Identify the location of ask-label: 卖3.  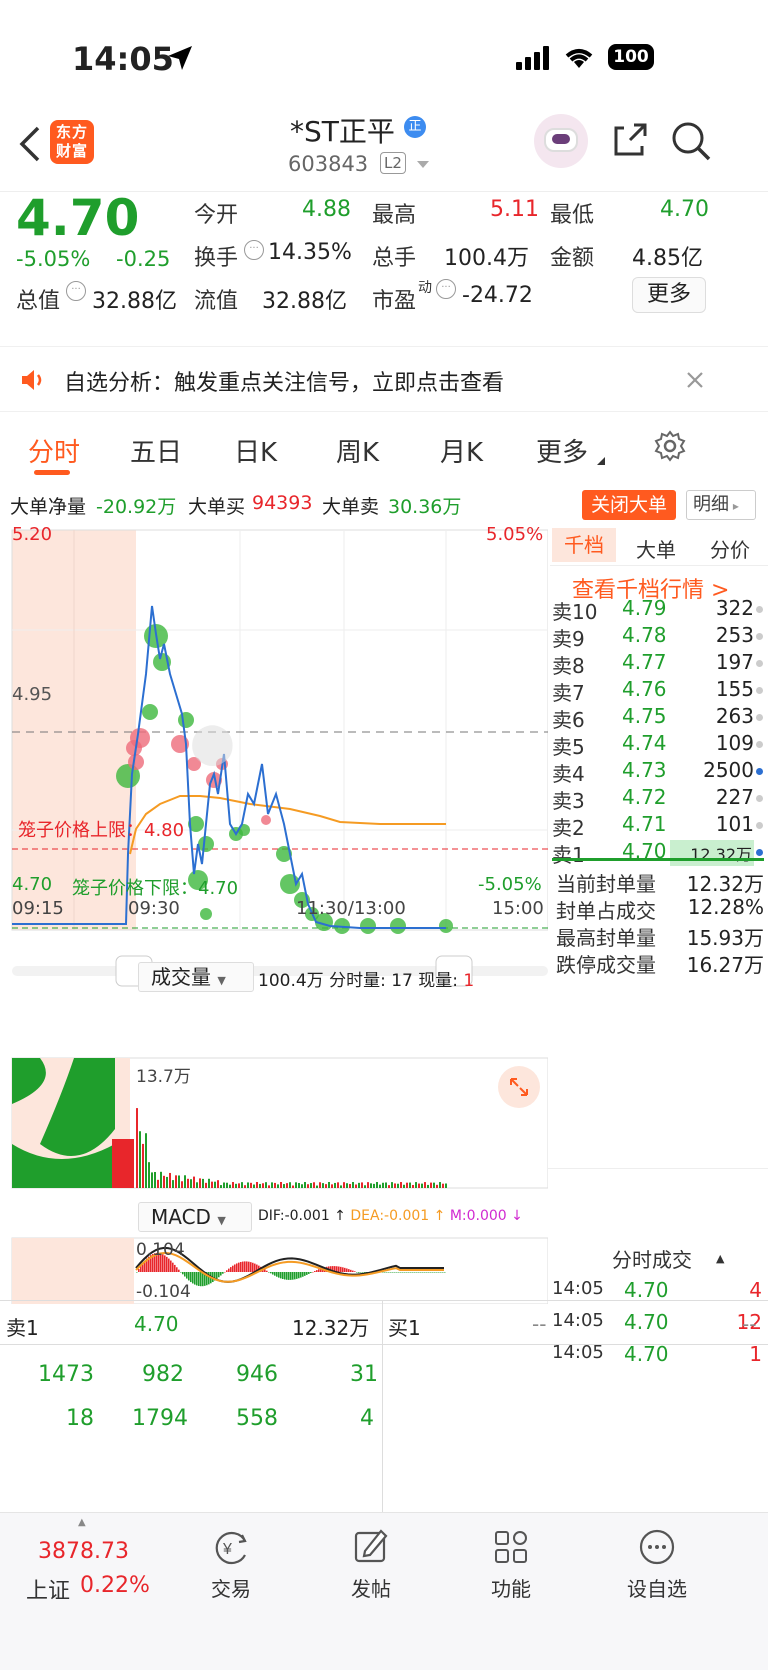
(568, 801).